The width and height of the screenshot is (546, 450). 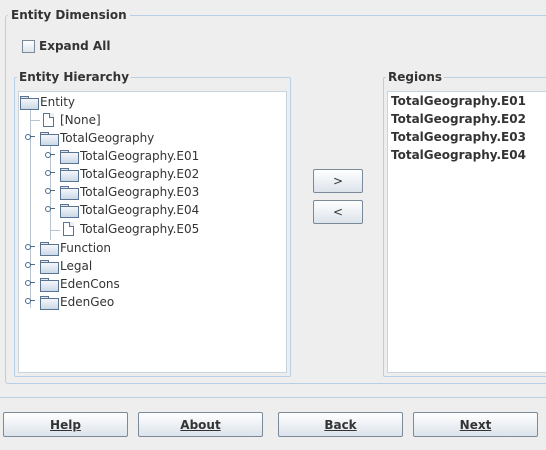 What do you see at coordinates (415, 77) in the screenshot?
I see `regions-title: Regions` at bounding box center [415, 77].